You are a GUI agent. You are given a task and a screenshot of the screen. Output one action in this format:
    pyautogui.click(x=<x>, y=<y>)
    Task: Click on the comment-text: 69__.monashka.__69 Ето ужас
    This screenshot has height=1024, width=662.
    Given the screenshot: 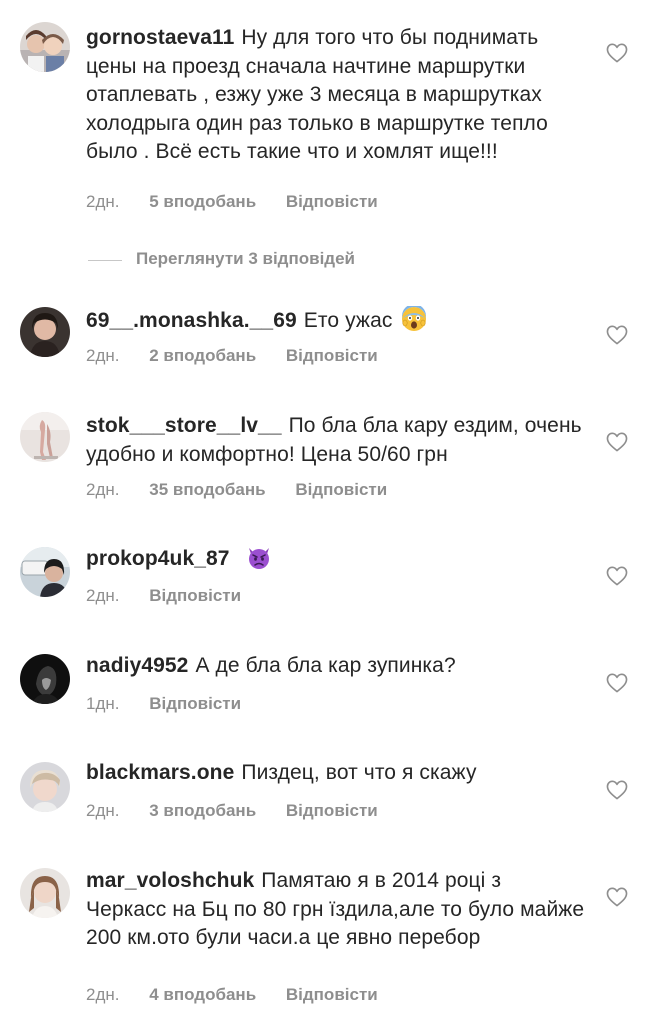 What is the action you would take?
    pyautogui.click(x=336, y=321)
    